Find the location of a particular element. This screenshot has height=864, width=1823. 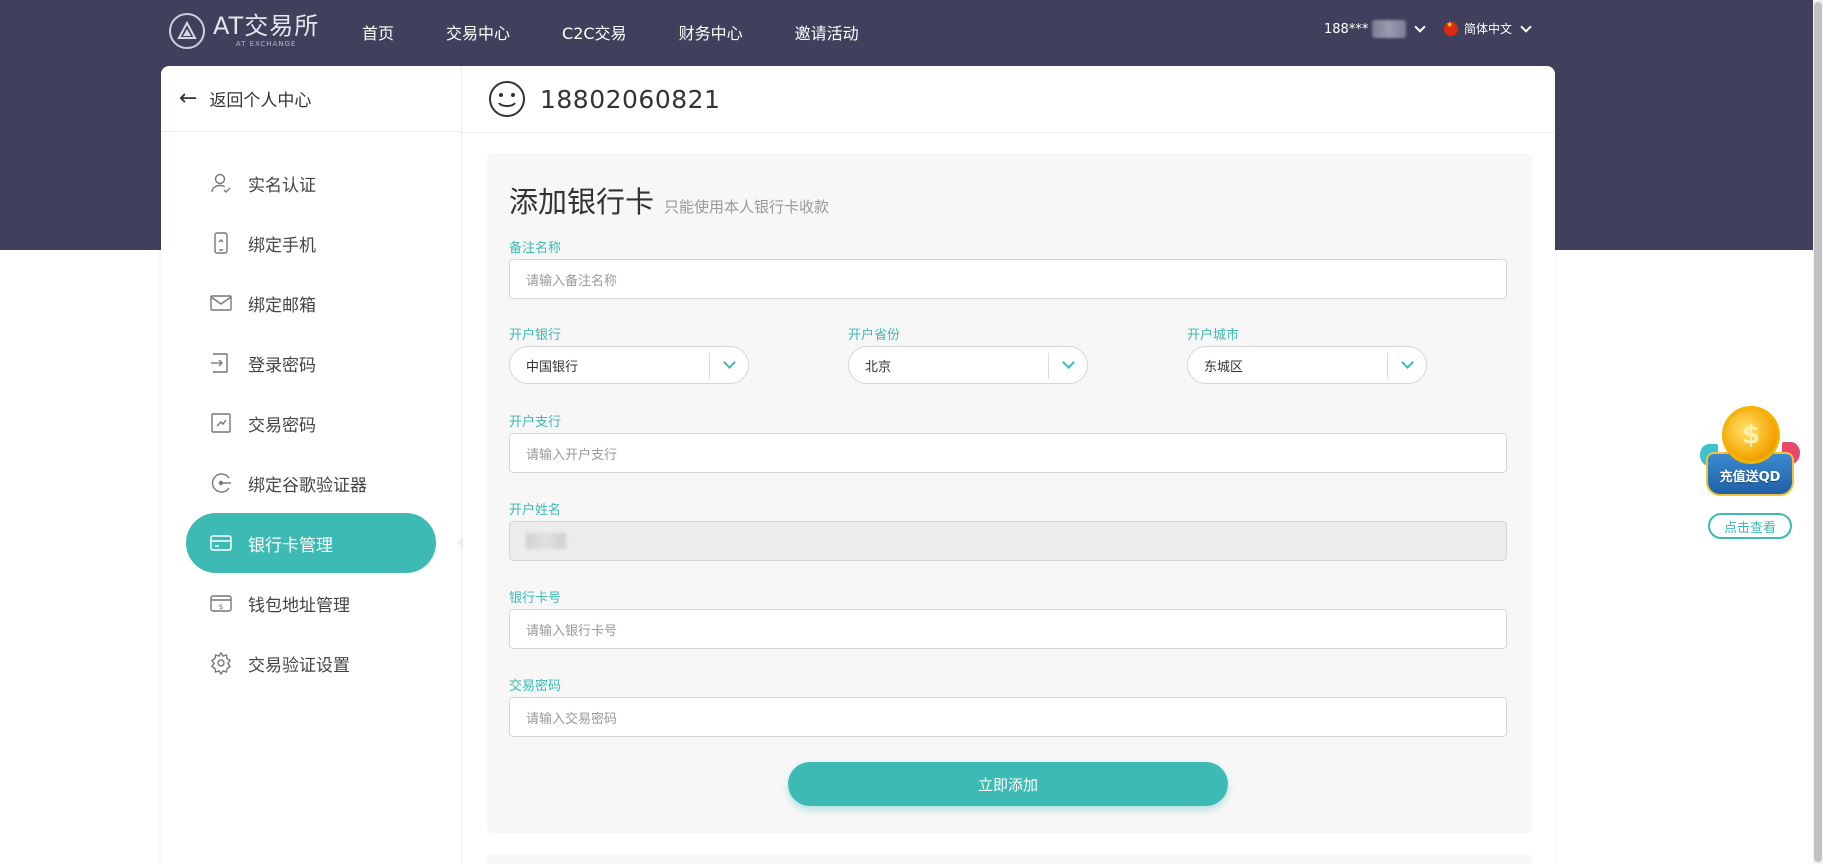

masked-holder-name is located at coordinates (546, 541).